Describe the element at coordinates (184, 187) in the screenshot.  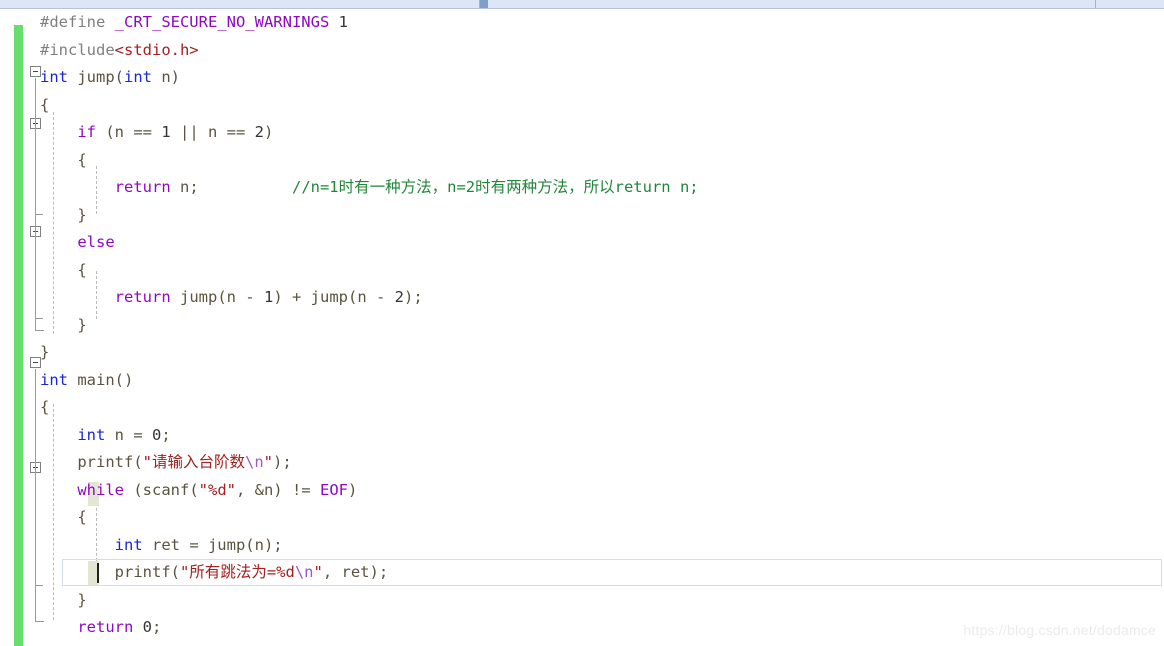
I see `code-token-ident: n;` at that location.